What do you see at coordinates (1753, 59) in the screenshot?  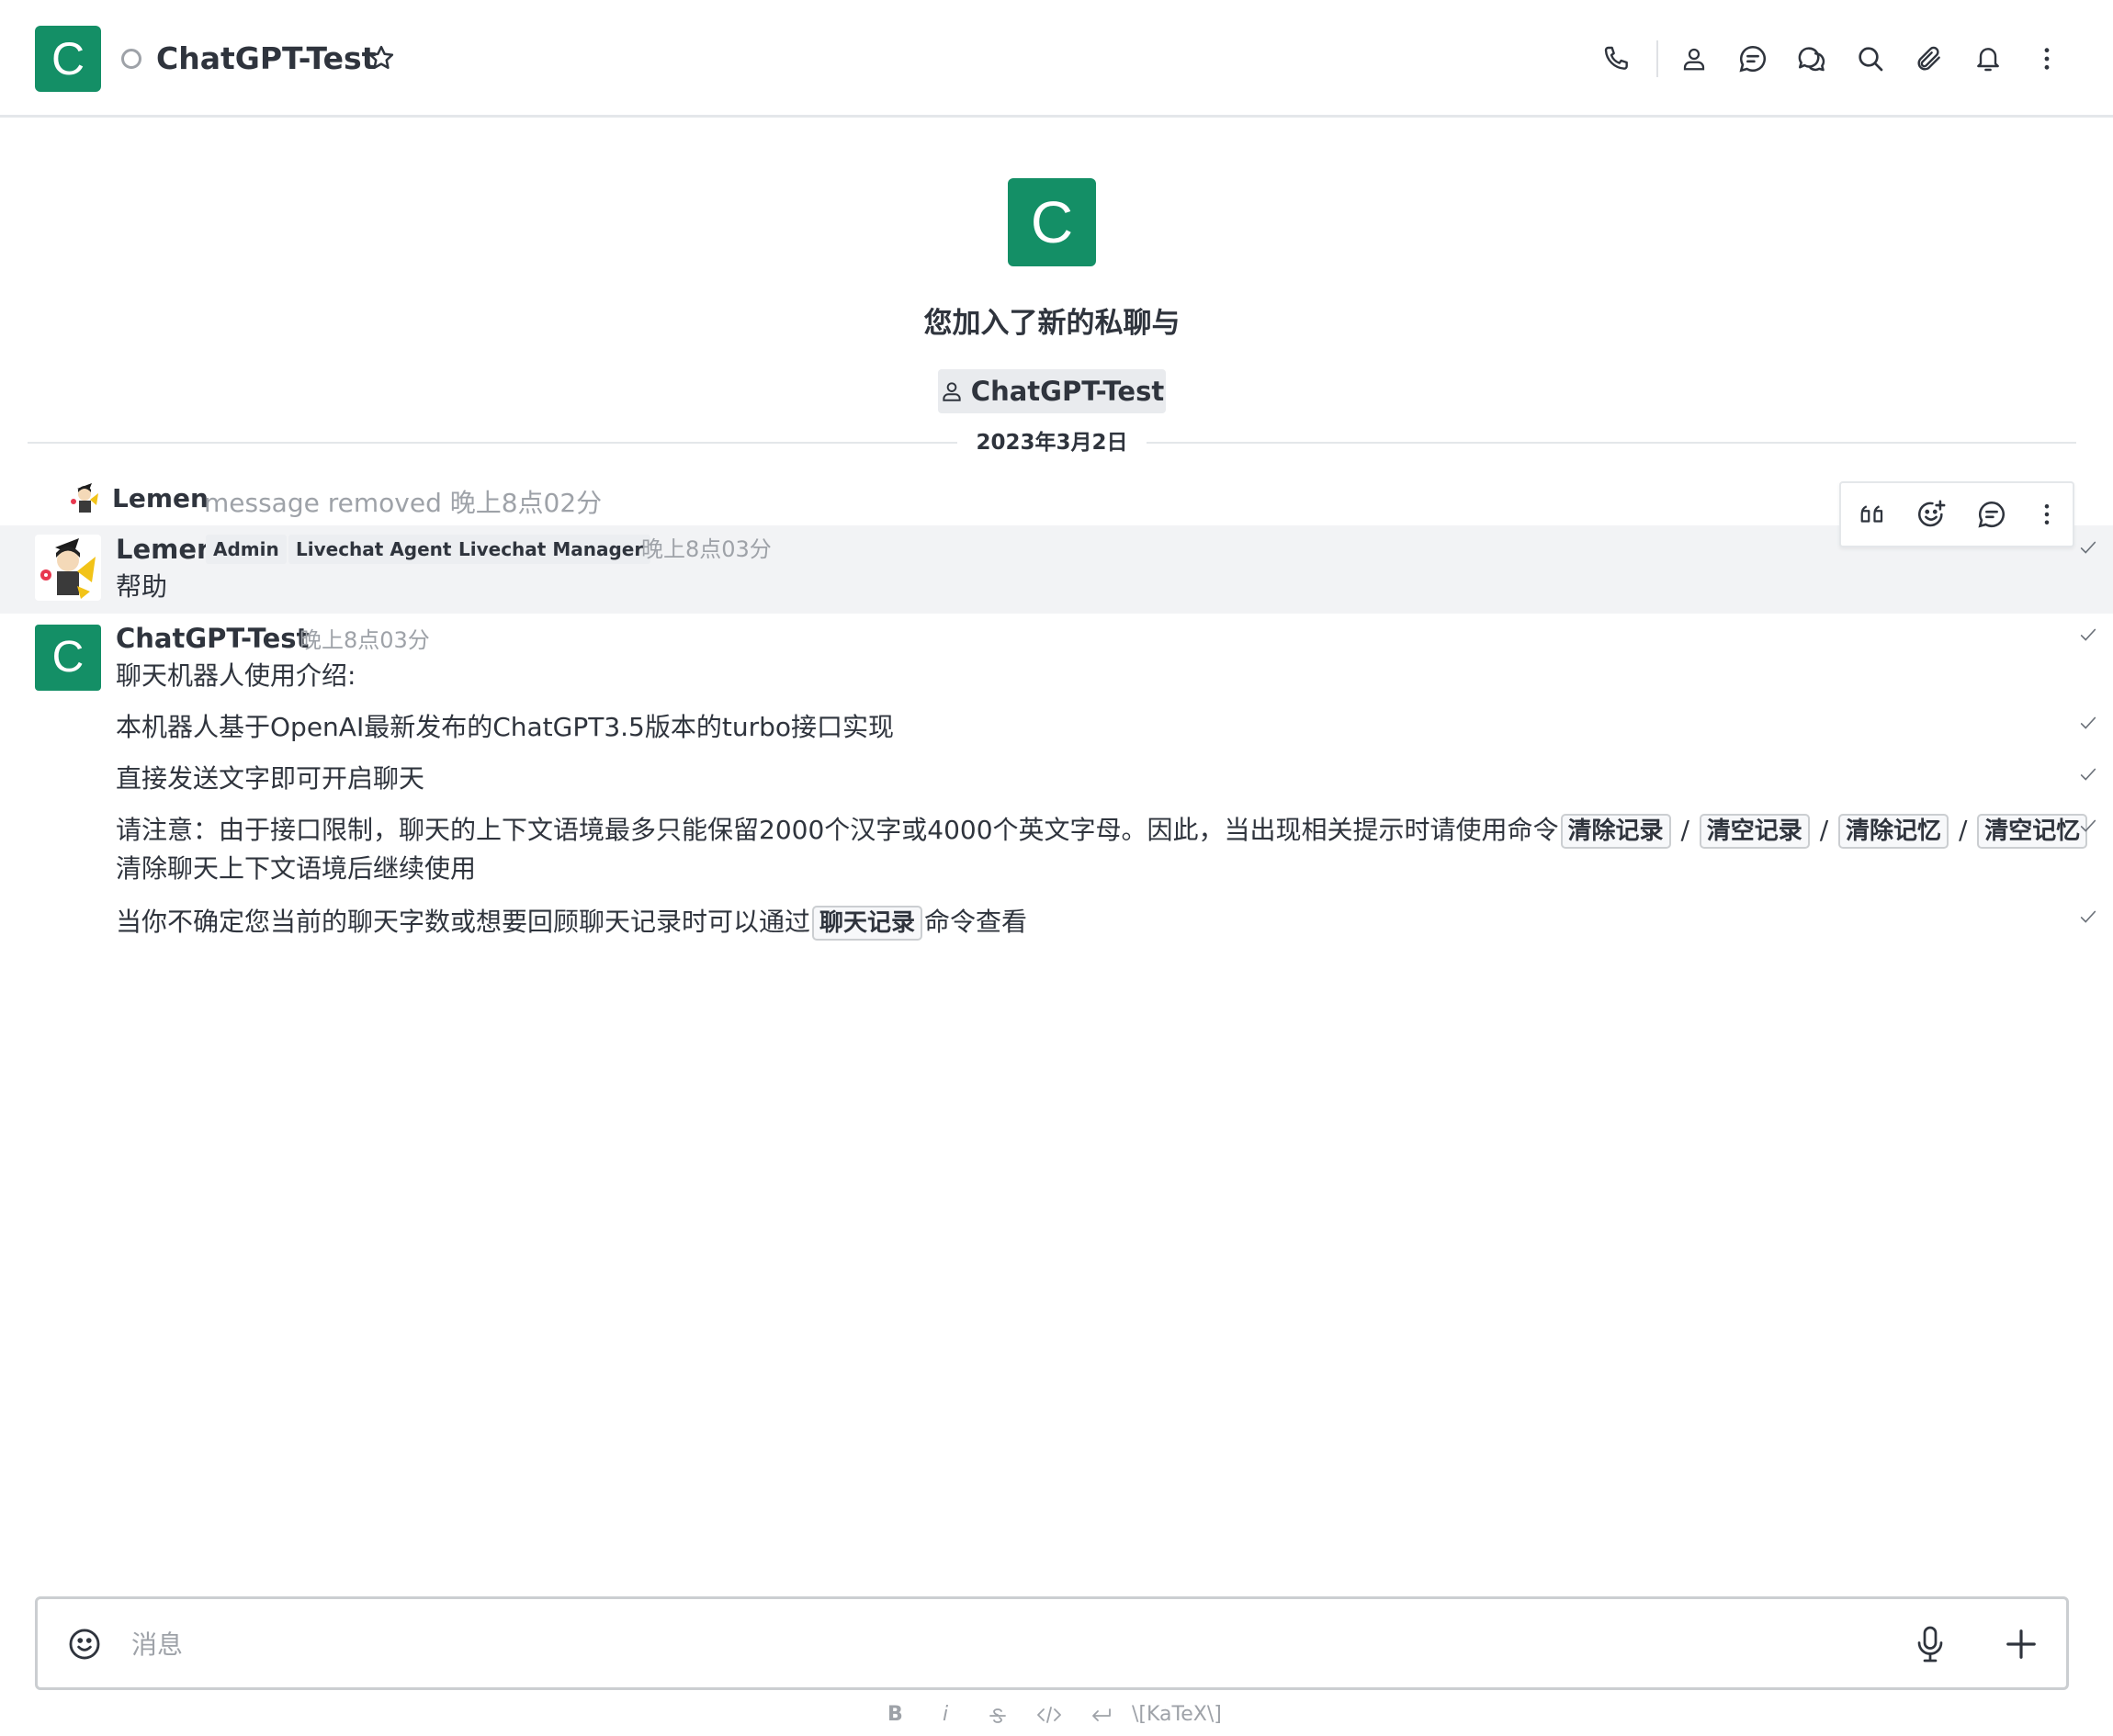 I see `discussion-icon` at bounding box center [1753, 59].